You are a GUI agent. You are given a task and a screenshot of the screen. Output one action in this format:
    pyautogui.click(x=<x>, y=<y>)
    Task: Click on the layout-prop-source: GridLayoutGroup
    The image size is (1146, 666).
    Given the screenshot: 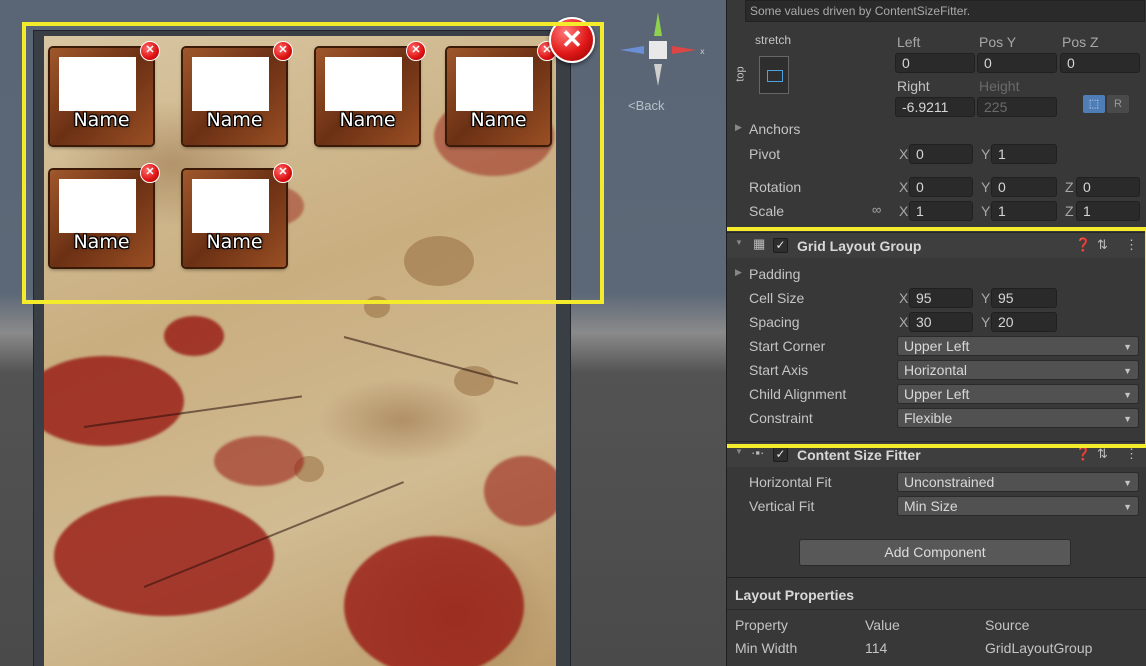 What is the action you would take?
    pyautogui.click(x=1039, y=648)
    